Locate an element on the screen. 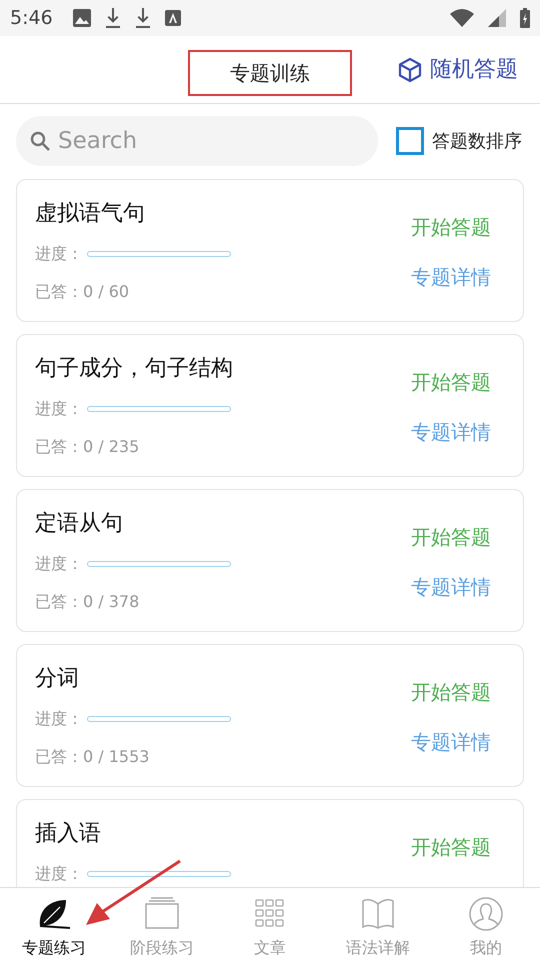  topic-title: 插入语 is located at coordinates (68, 834).